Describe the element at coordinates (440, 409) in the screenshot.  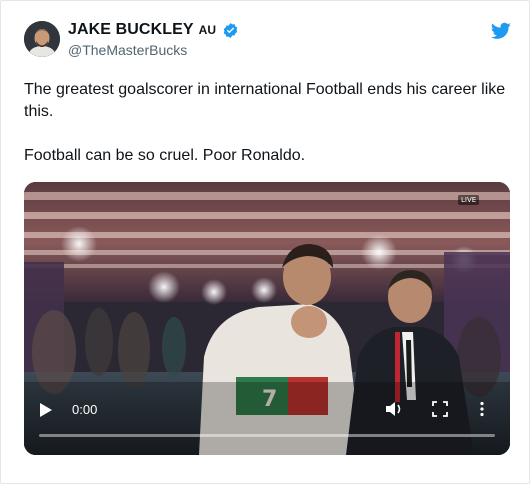
I see `fullscreen-icon` at that location.